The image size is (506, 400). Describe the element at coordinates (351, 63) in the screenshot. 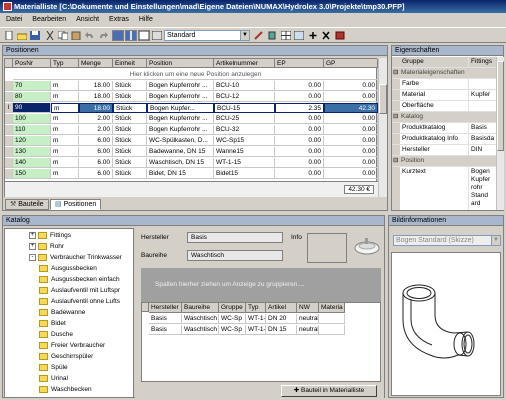

I see `col-gp: GP` at that location.